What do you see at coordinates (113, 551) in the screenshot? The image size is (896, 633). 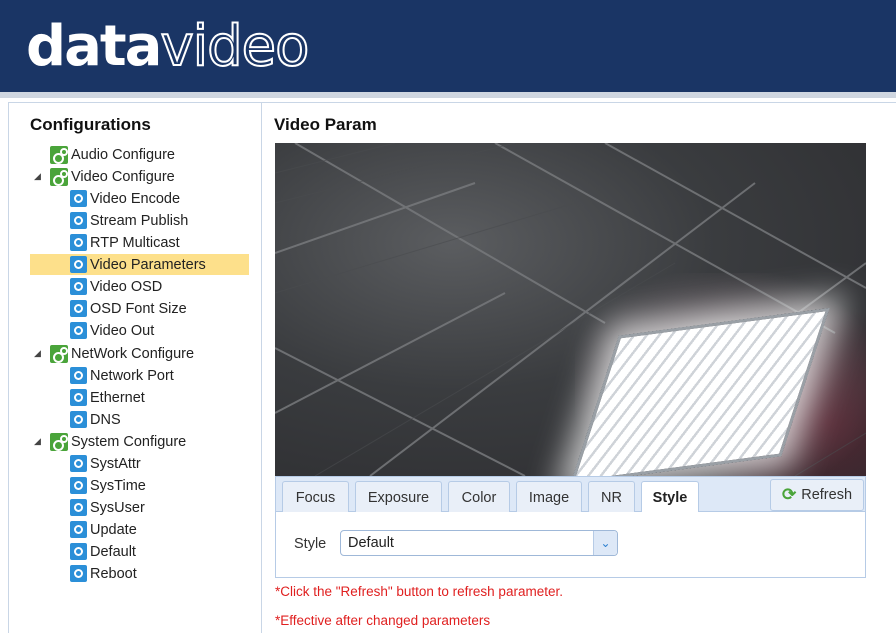 I see `tree-item-label: Default` at bounding box center [113, 551].